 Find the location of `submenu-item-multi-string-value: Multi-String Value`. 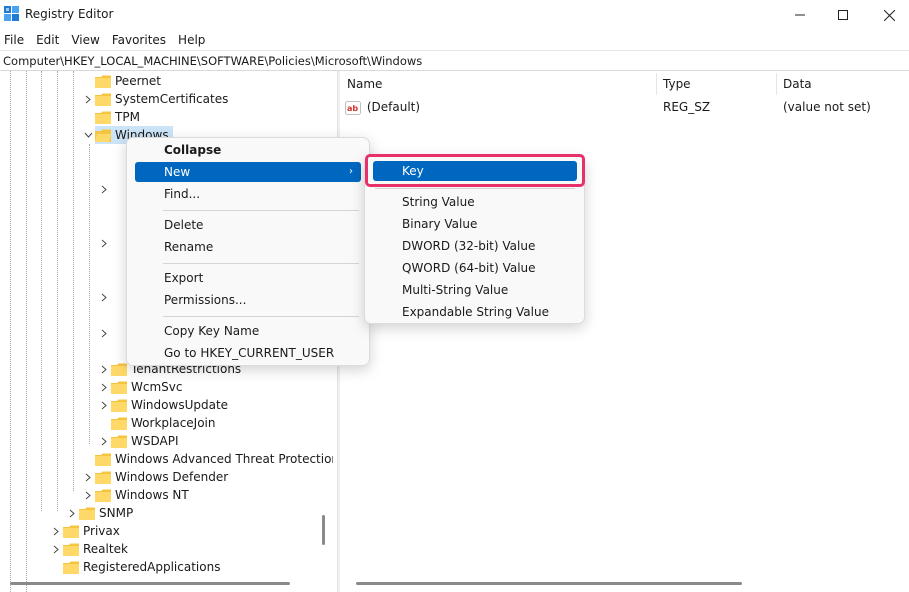

submenu-item-multi-string-value: Multi-String Value is located at coordinates (475, 290).